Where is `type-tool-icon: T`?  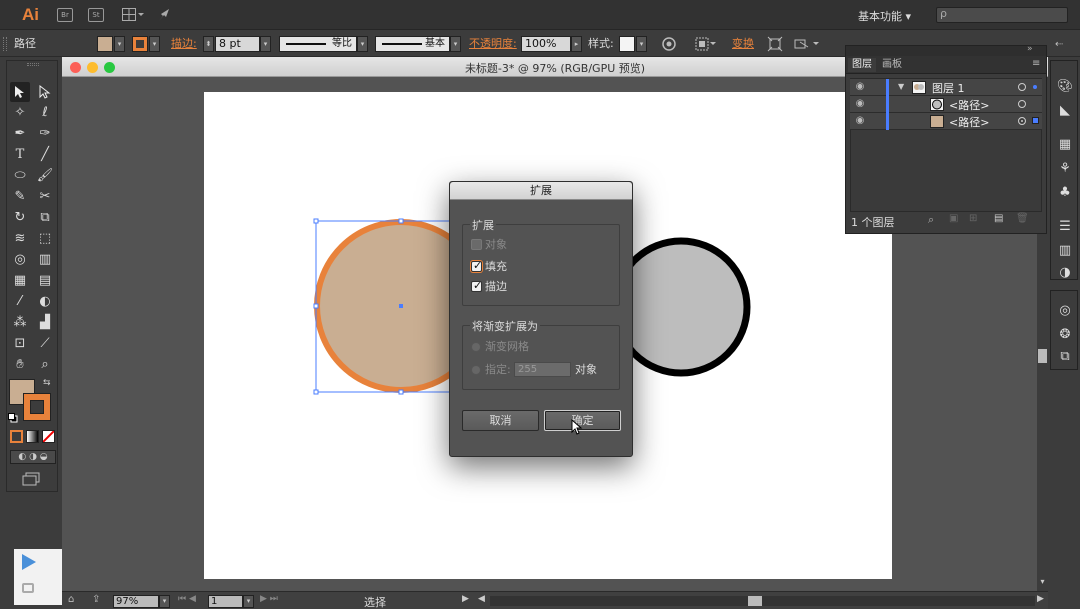
type-tool-icon: T is located at coordinates (20, 155).